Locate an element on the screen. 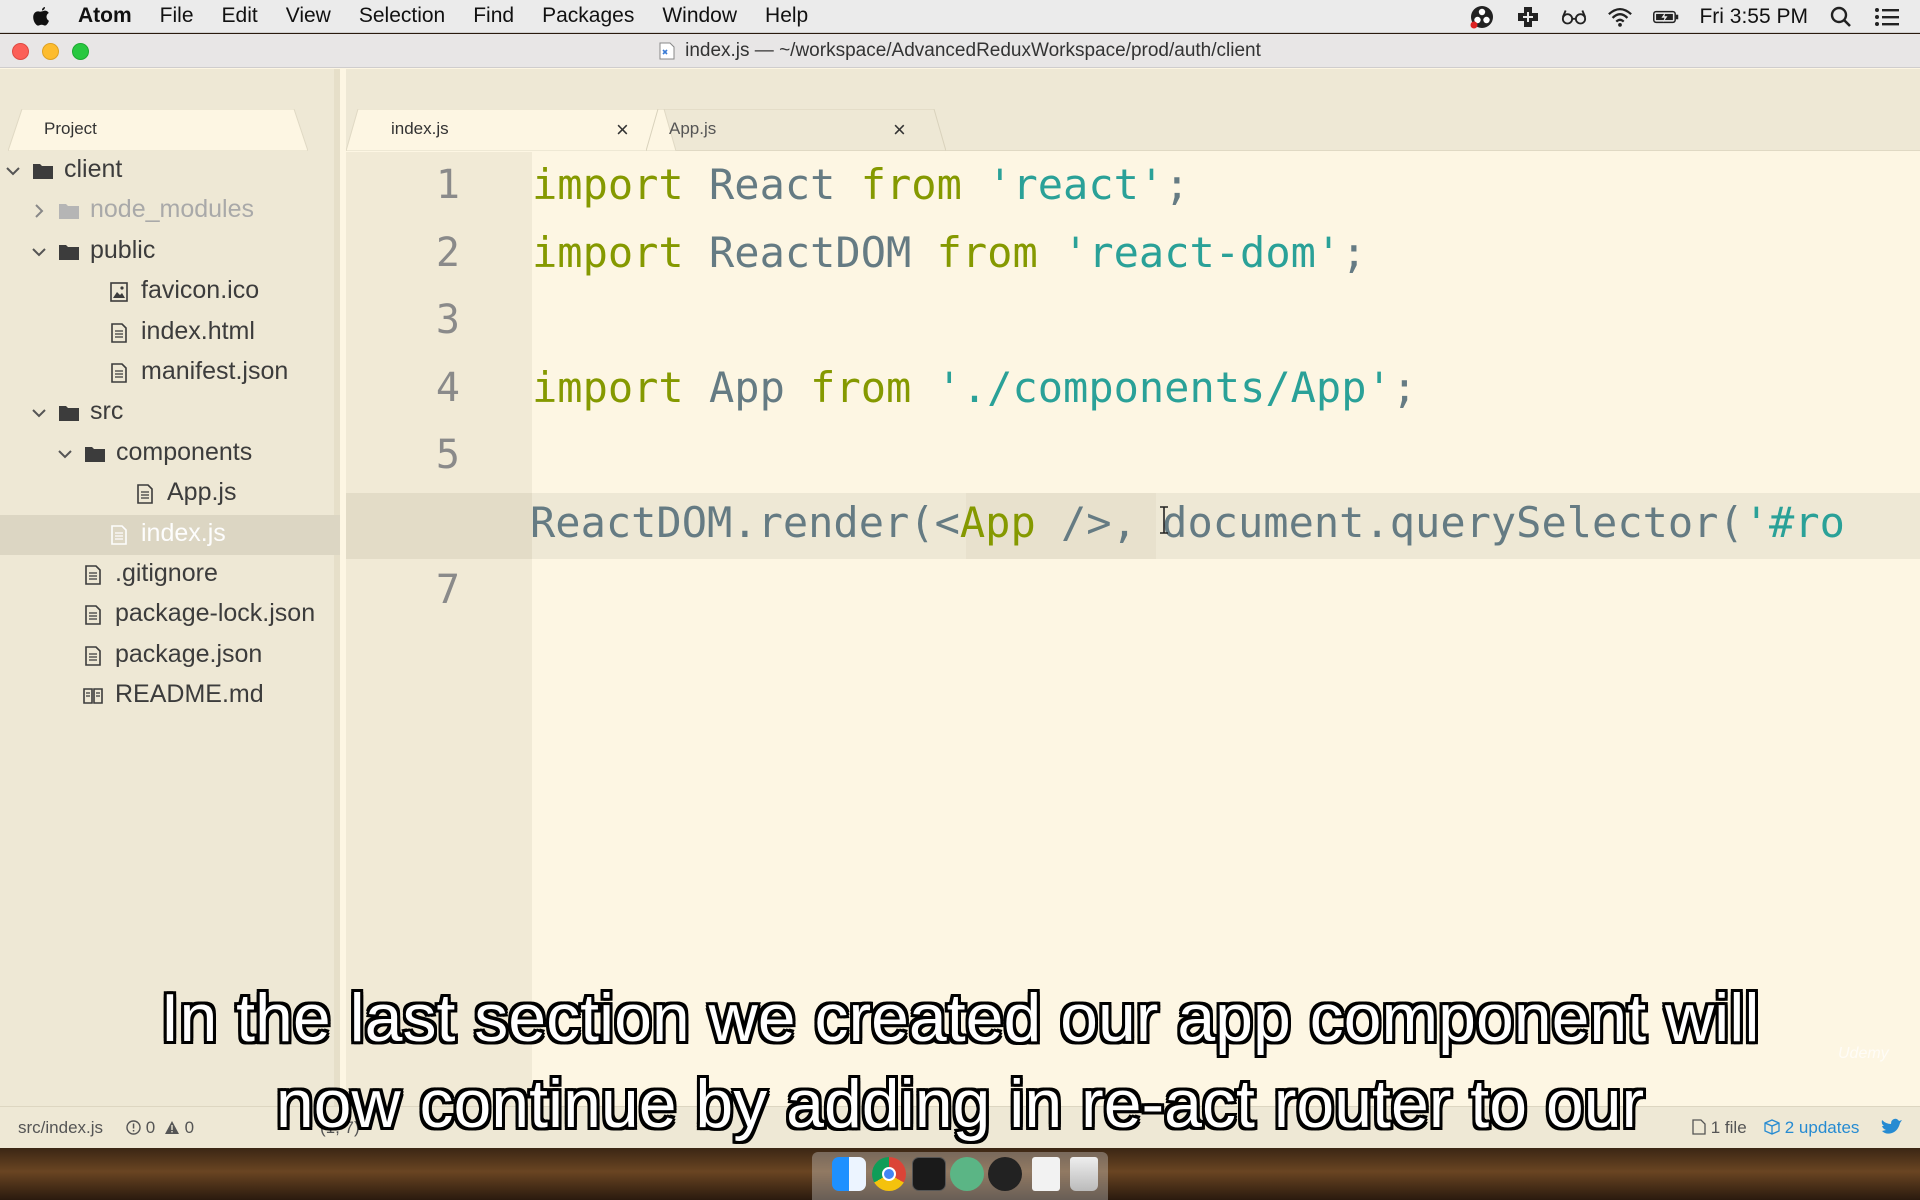 The height and width of the screenshot is (1200, 1920). tree-item: index.html is located at coordinates (170, 333).